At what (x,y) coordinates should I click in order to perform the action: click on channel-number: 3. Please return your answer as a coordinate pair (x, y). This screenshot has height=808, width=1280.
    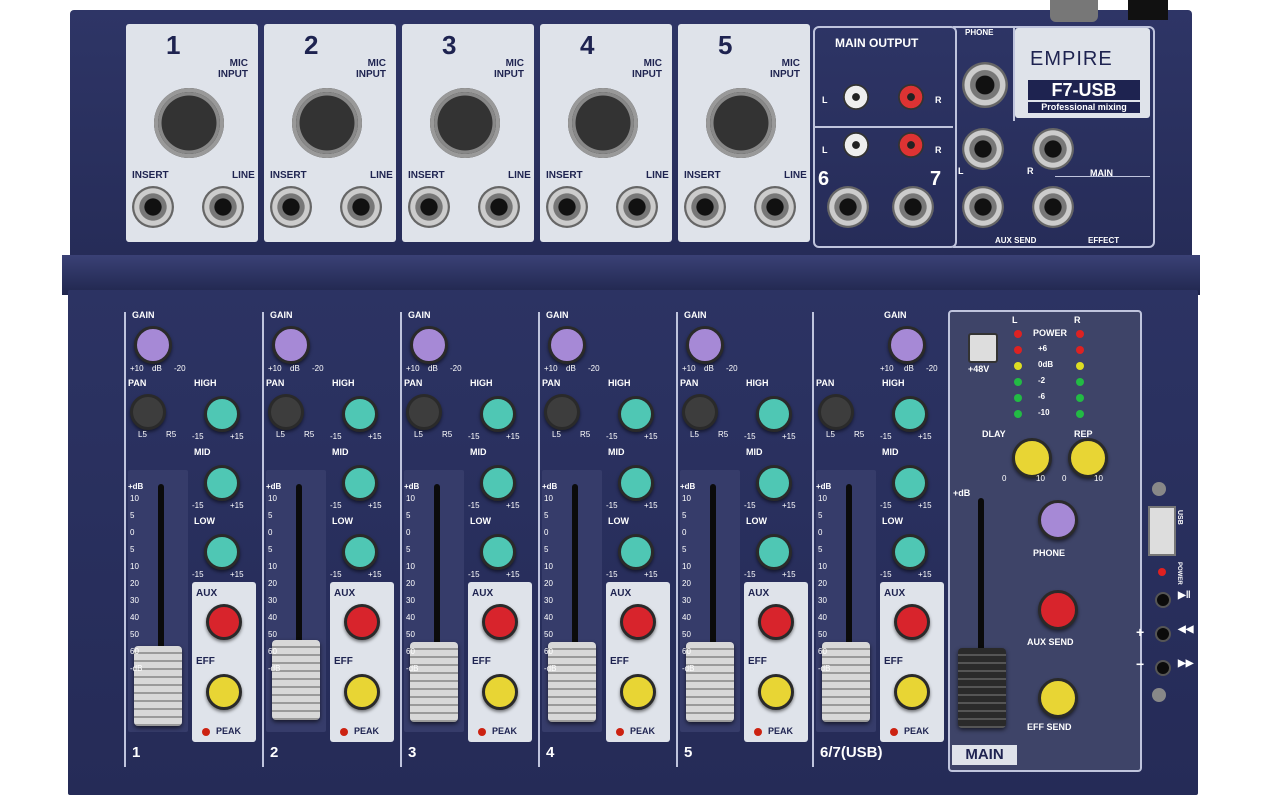
    Looking at the image, I should click on (449, 45).